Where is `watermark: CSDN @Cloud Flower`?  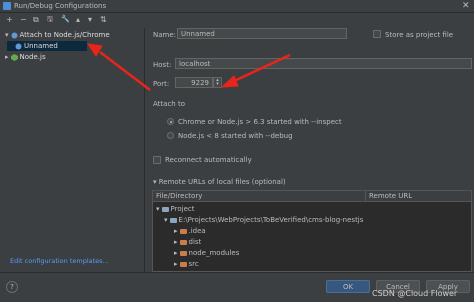
watermark: CSDN @Cloud Flower is located at coordinates (415, 293).